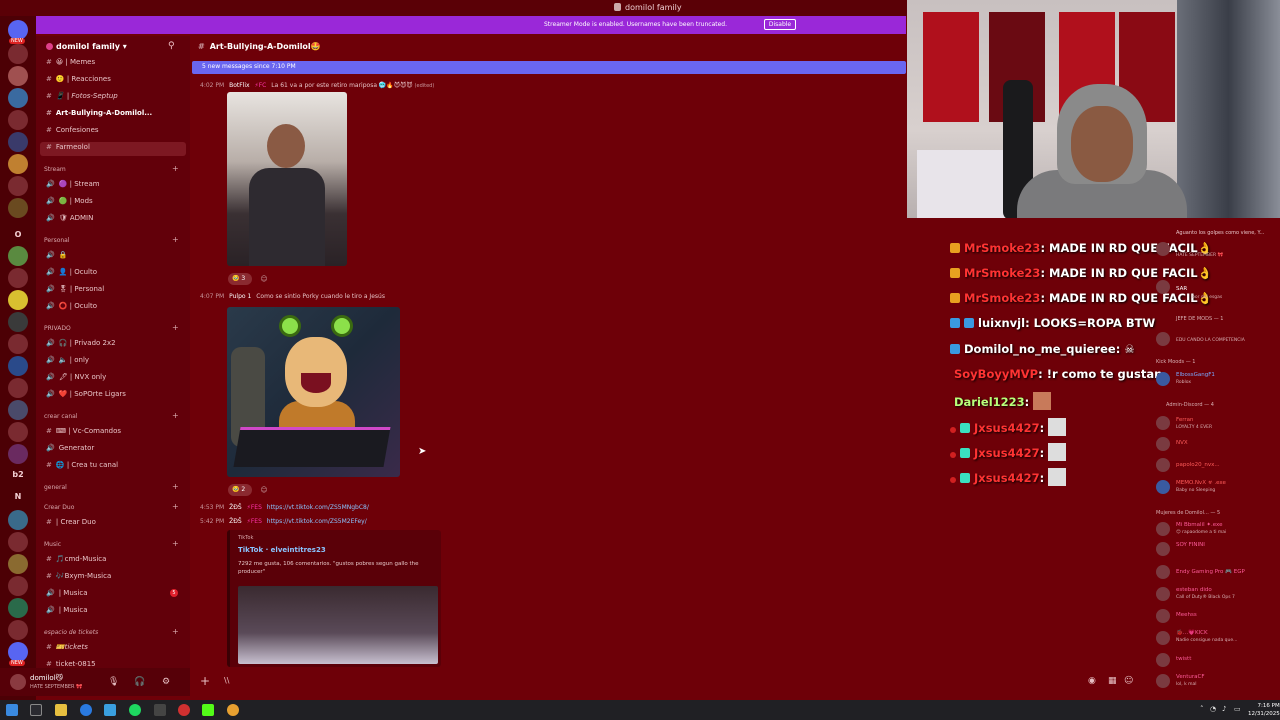 This screenshot has height=720, width=1280. I want to click on gear-icon: ⚙, so click(166, 682).